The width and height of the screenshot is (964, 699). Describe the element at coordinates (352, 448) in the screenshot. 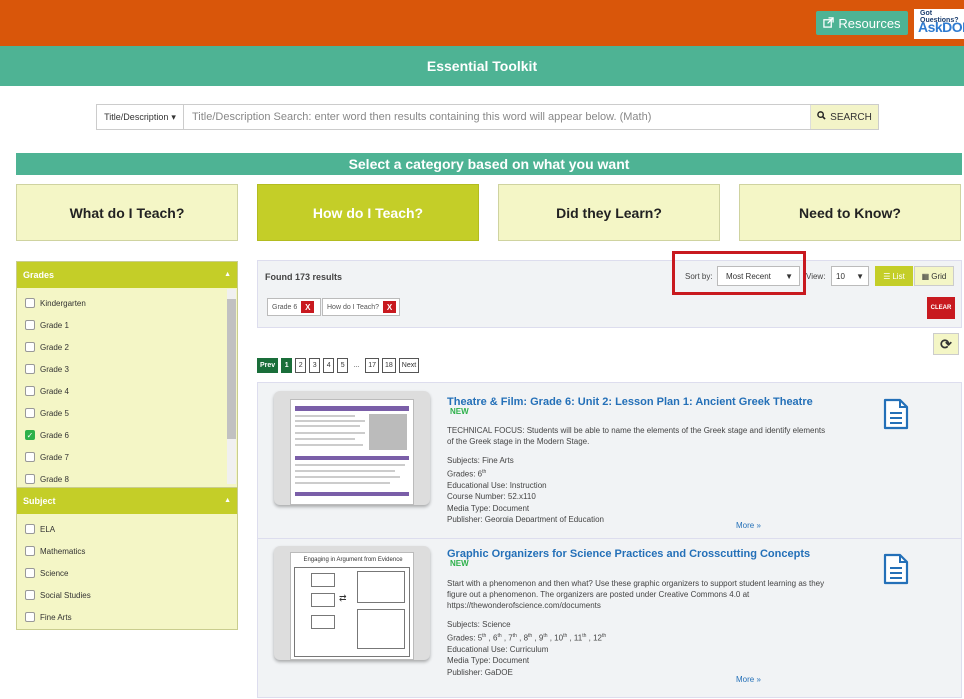

I see `resource-thumbnail` at that location.